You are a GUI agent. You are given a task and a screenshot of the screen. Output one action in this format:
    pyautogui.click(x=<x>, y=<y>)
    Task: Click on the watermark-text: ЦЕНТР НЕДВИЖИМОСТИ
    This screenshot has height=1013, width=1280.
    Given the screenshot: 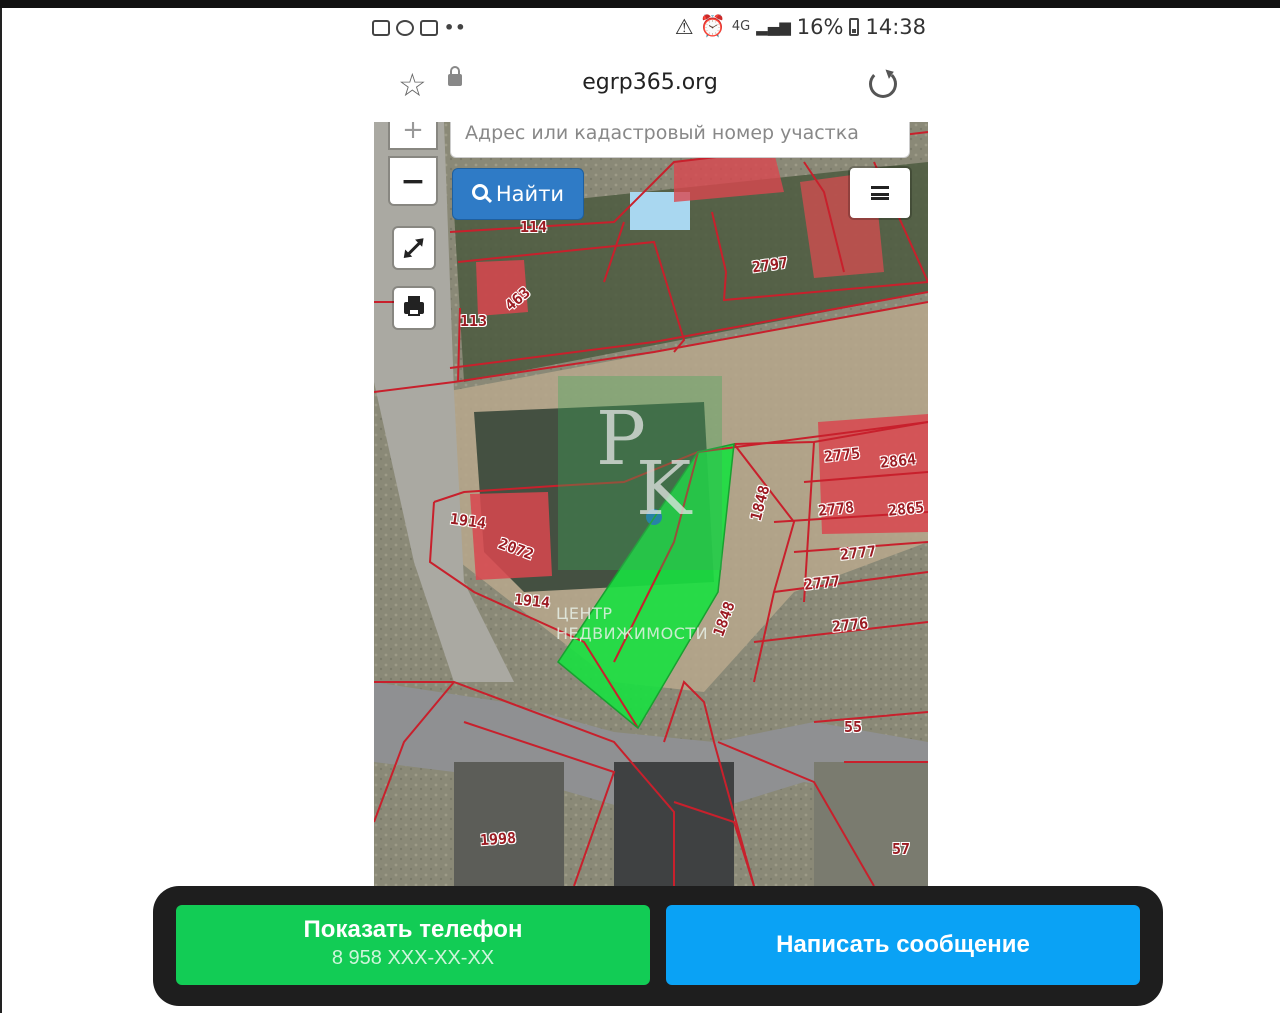 What is the action you would take?
    pyautogui.click(x=632, y=624)
    